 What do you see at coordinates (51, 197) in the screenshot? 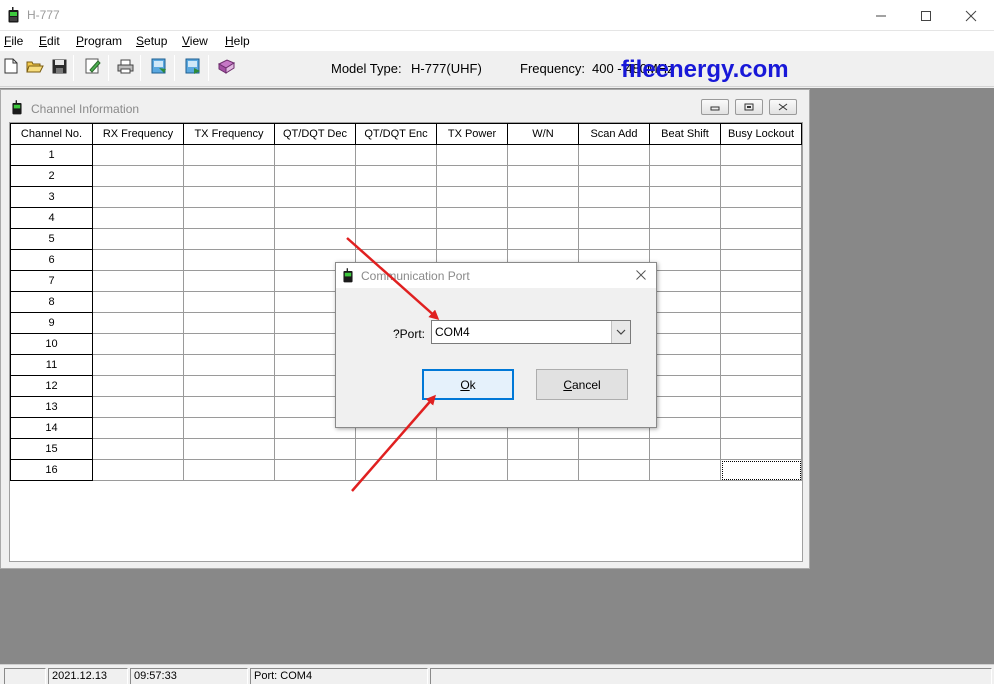
I see `channel-number-cell: 3` at bounding box center [51, 197].